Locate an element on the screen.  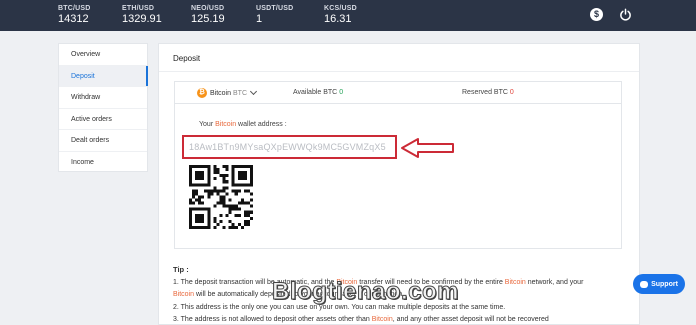
sidebar-item-overview: Overview is located at coordinates (103, 55).